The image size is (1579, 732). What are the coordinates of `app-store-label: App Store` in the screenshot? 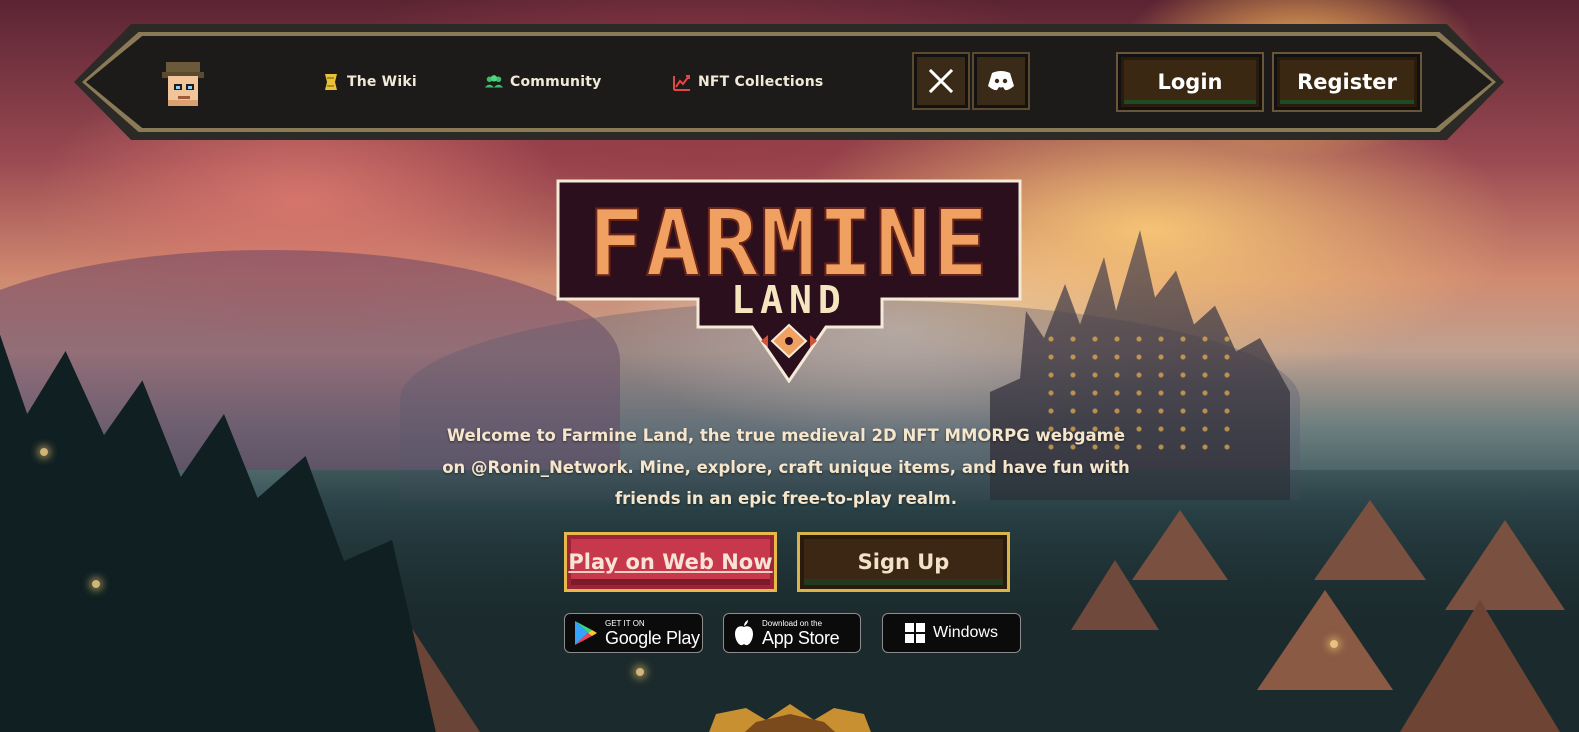 It's located at (801, 637).